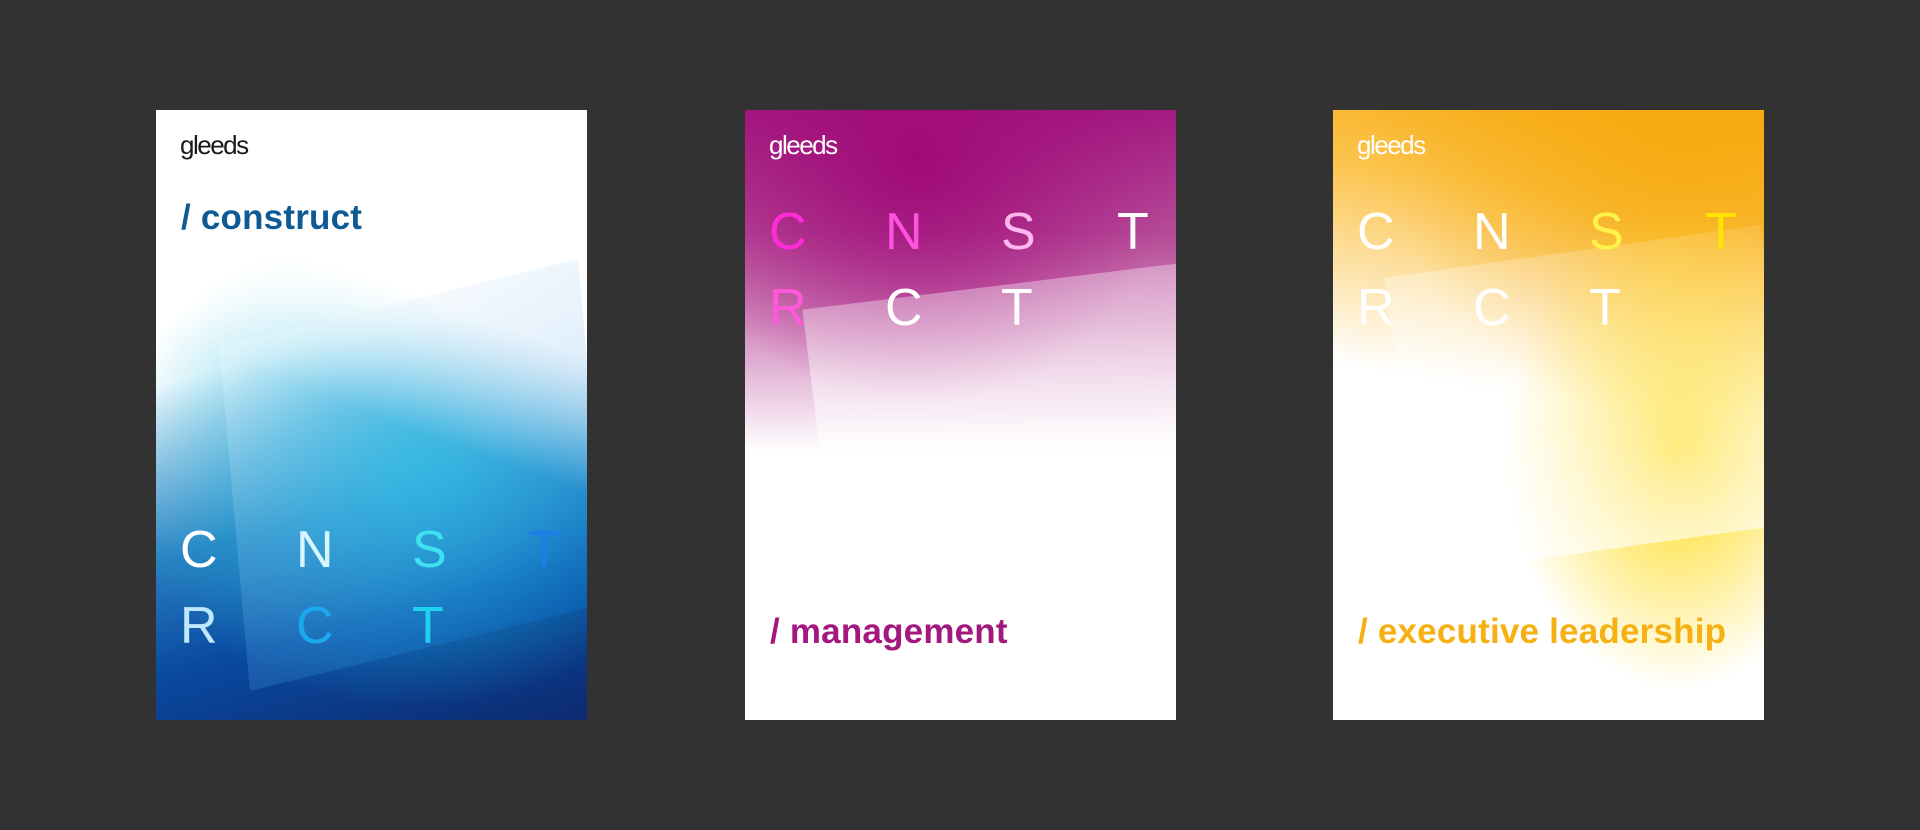 This screenshot has width=1920, height=830. What do you see at coordinates (889, 631) in the screenshot?
I see `poster-heading: / management` at bounding box center [889, 631].